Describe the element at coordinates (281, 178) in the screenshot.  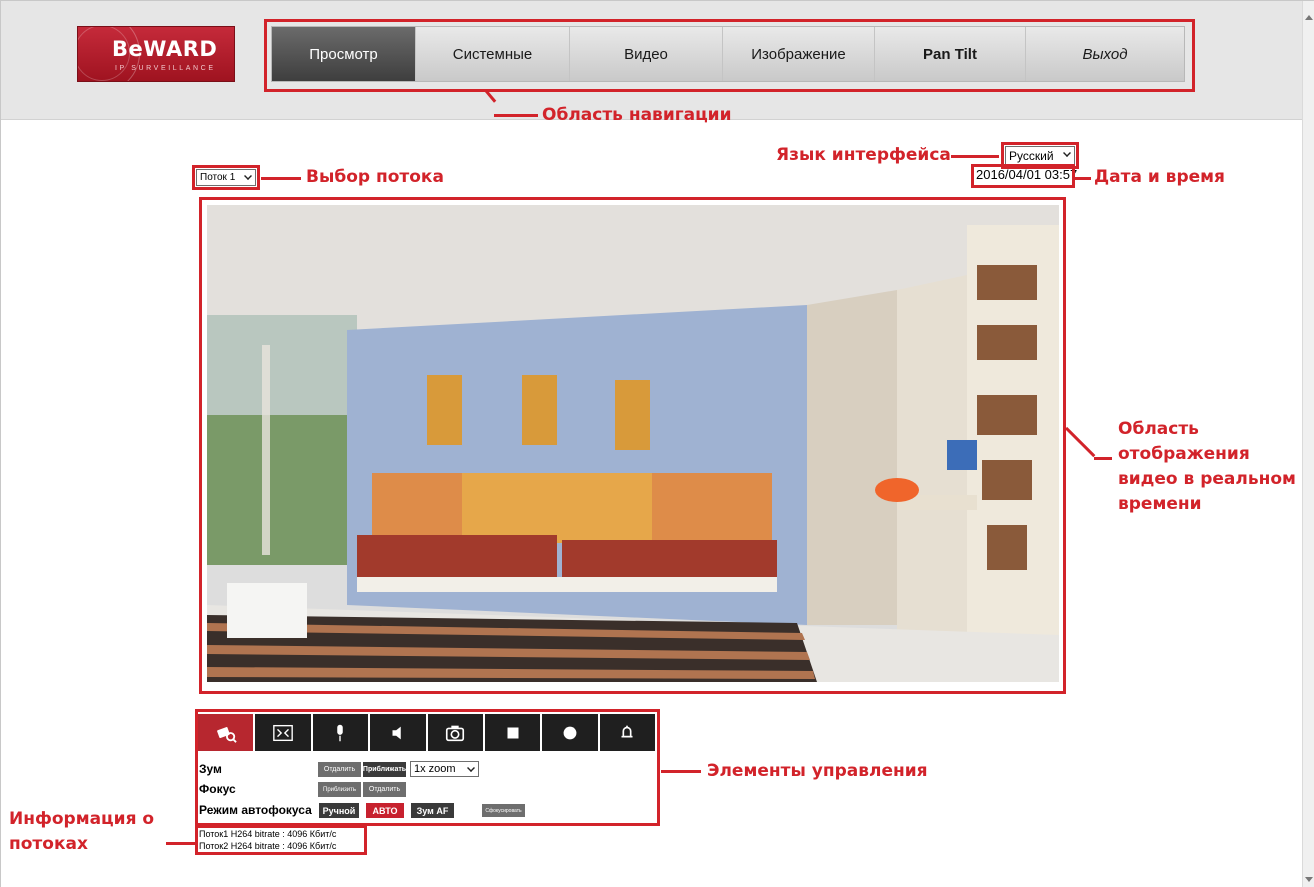
I see `stream-annotation-line` at that location.